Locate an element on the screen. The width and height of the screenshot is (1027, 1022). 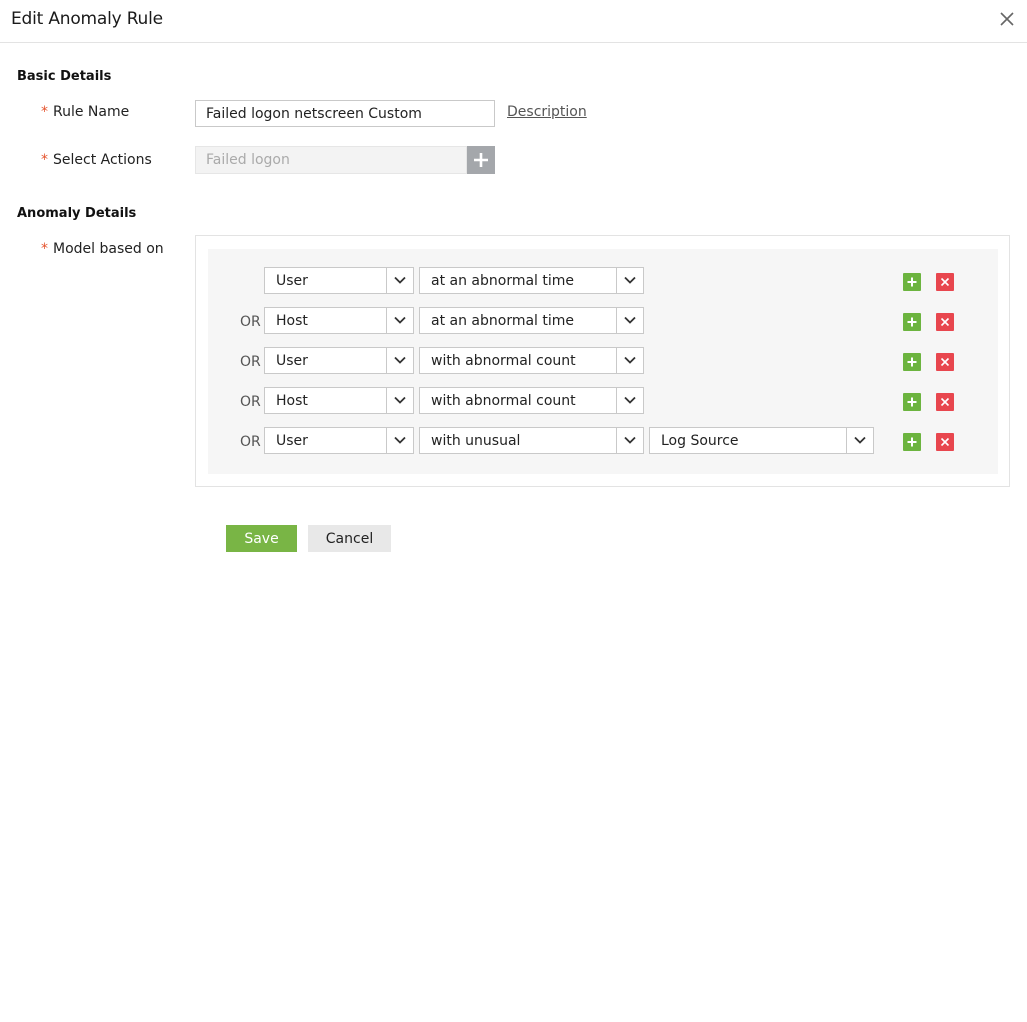
condition-select: with unusual is located at coordinates (531, 440).